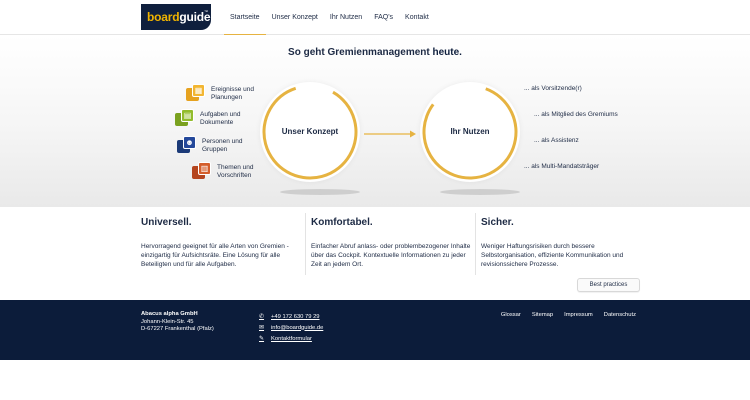 This screenshot has width=750, height=400. Describe the element at coordinates (576, 114) in the screenshot. I see `role-member: ... als Mitglied des Gremiums` at that location.